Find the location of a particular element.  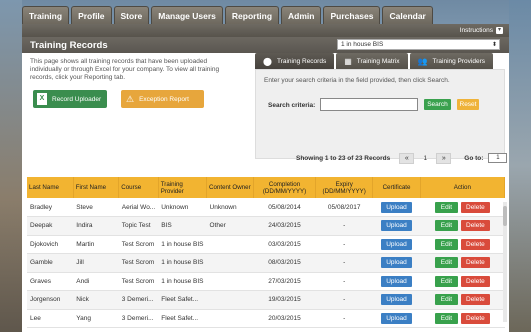

table-cell: Gamble is located at coordinates (50, 263).